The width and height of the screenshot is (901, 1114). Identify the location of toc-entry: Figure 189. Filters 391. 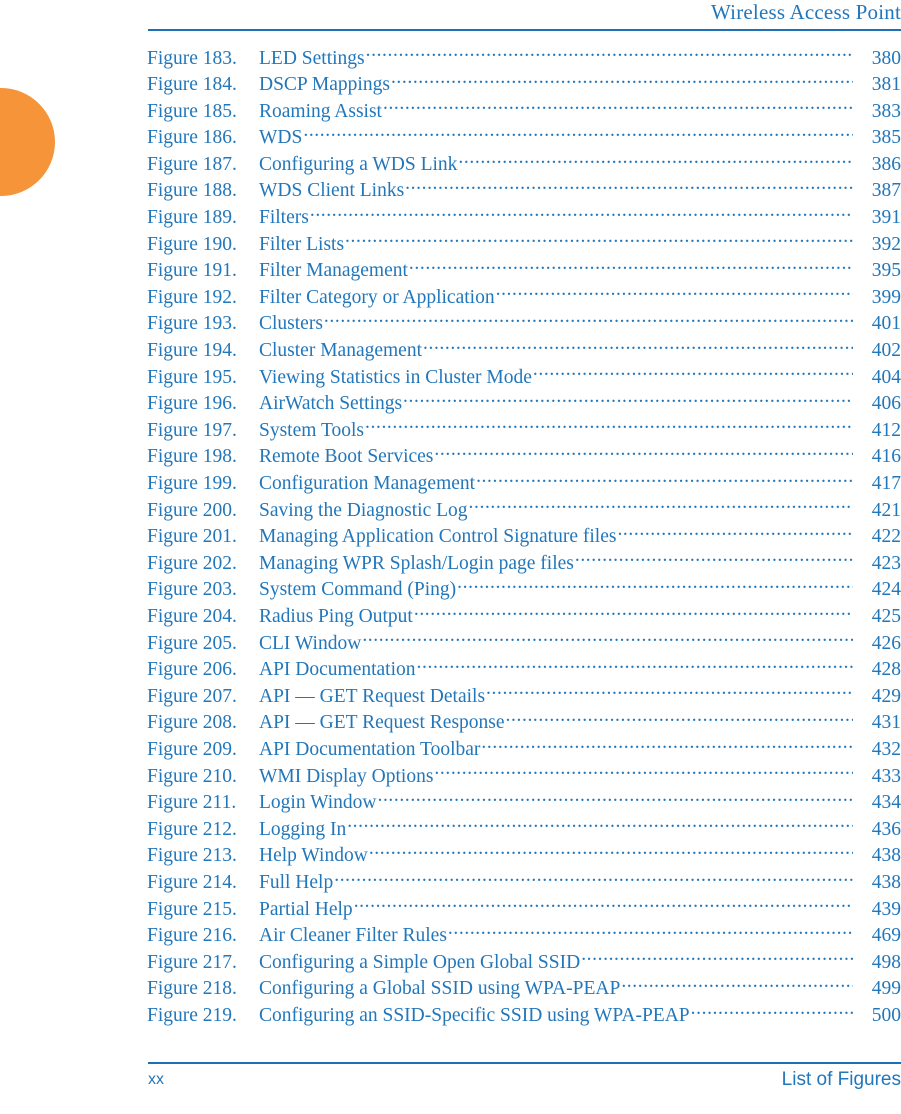
(524, 217).